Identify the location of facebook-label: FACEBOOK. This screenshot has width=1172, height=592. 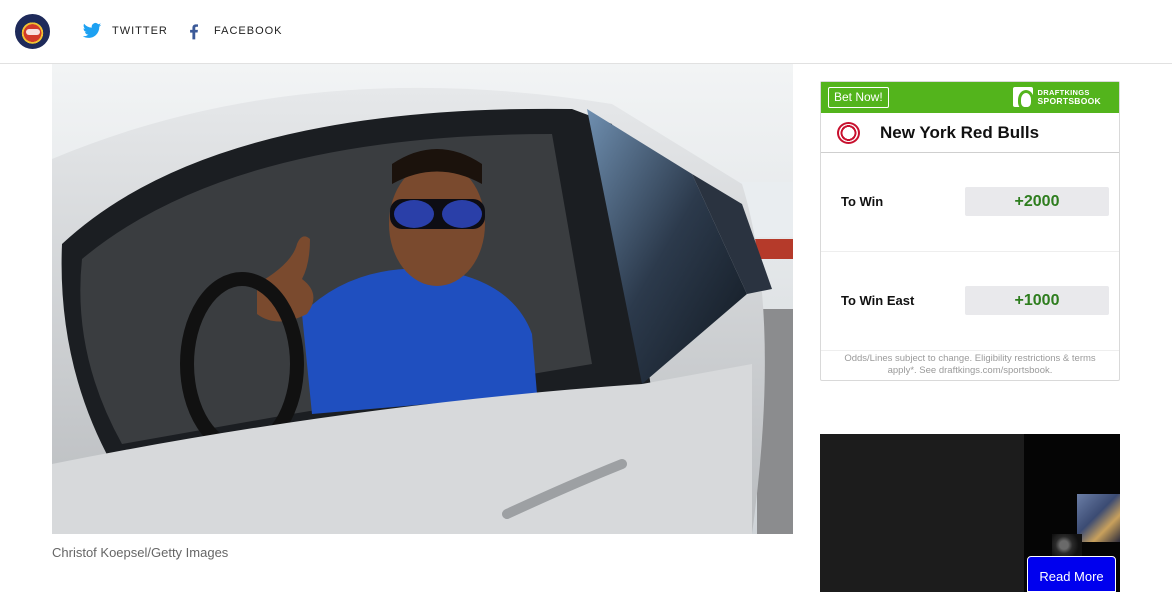
(248, 31).